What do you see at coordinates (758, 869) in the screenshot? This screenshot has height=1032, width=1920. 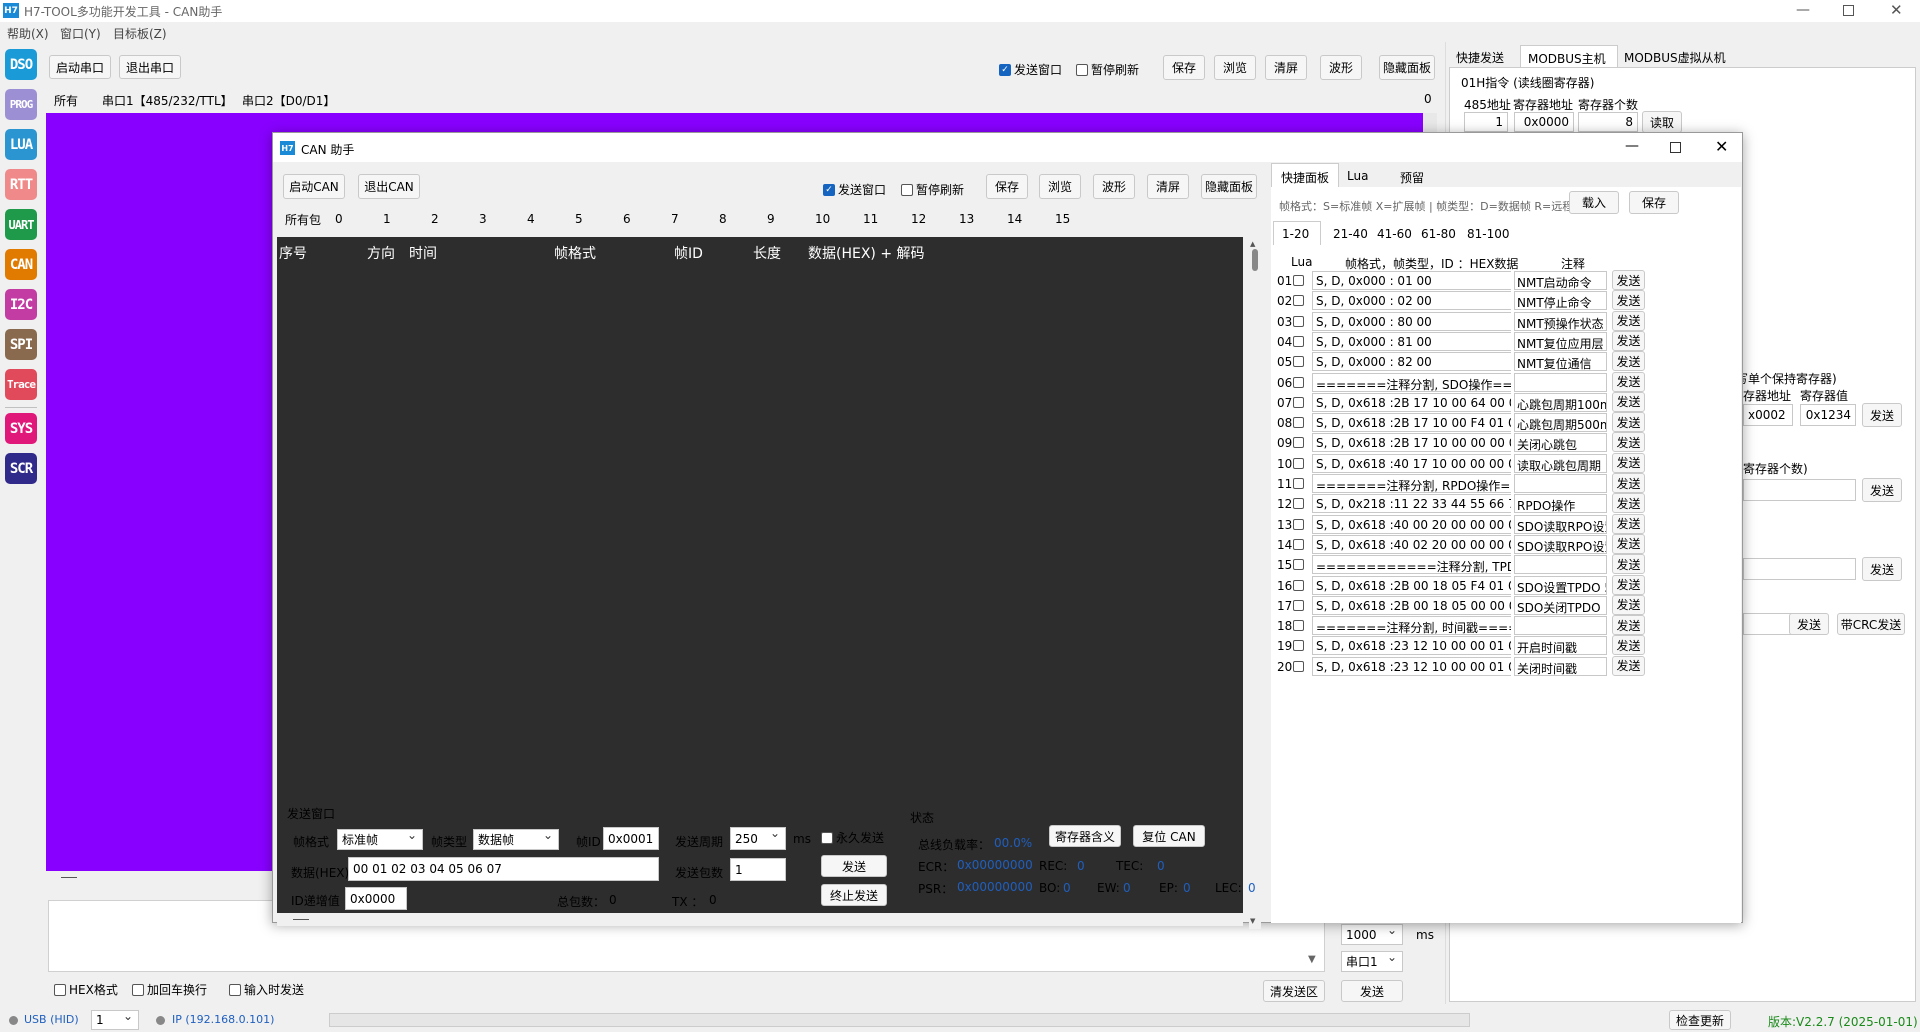 I see `send-count-input: 1` at bounding box center [758, 869].